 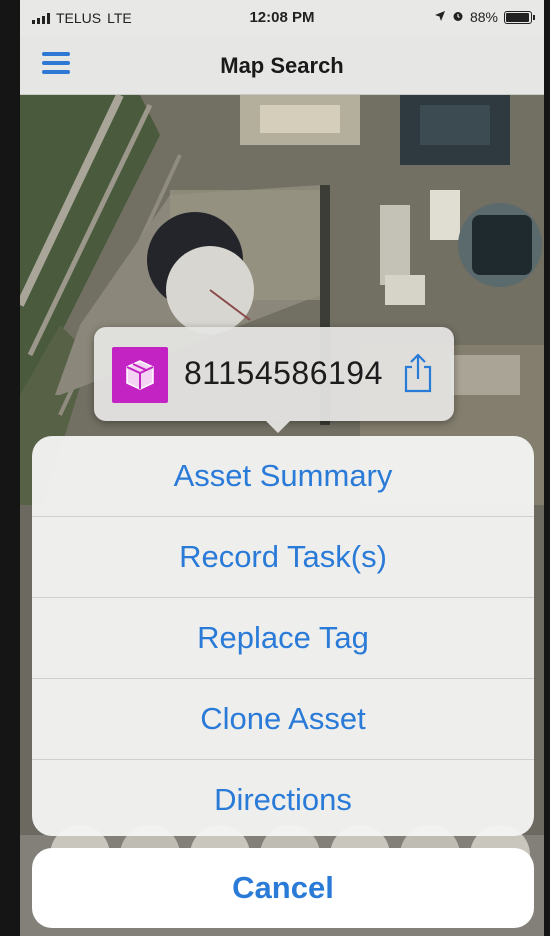 I want to click on status-bar: TELUS LTE 12:08 PM 88%, so click(x=282, y=18).